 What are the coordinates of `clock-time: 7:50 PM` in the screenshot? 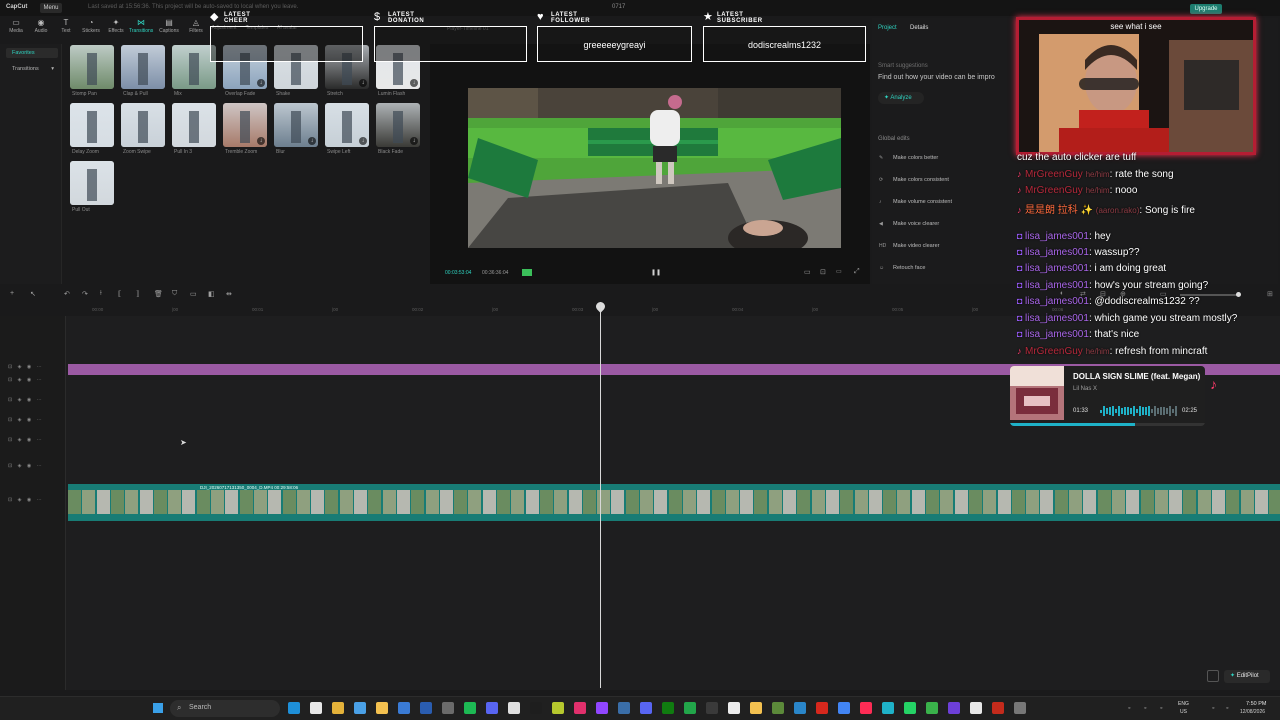 It's located at (1256, 704).